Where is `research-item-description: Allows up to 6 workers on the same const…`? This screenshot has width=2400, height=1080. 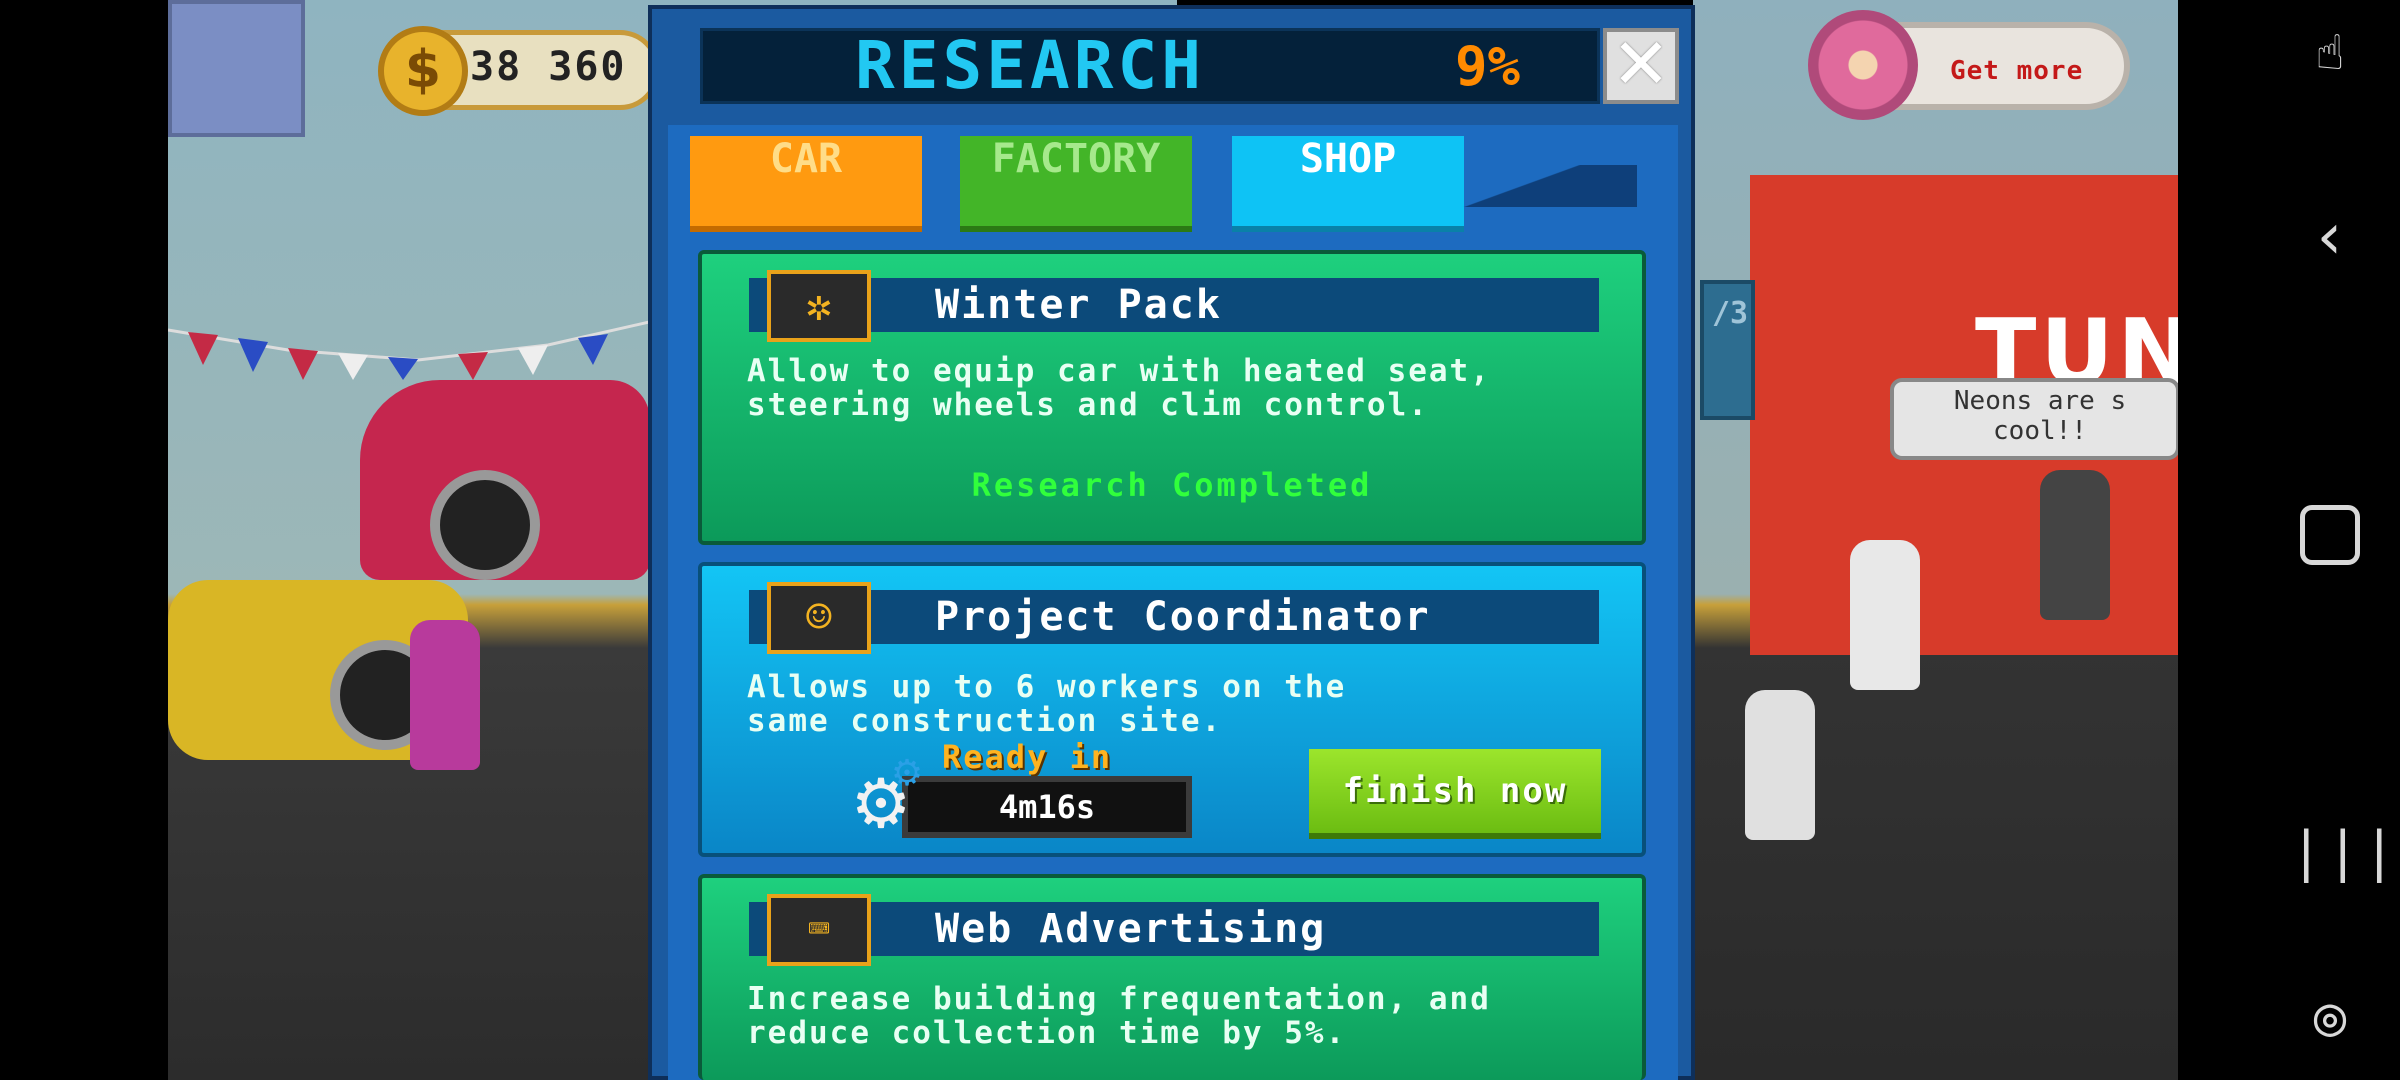 research-item-description: Allows up to 6 workers on the same const… is located at coordinates (1047, 704).